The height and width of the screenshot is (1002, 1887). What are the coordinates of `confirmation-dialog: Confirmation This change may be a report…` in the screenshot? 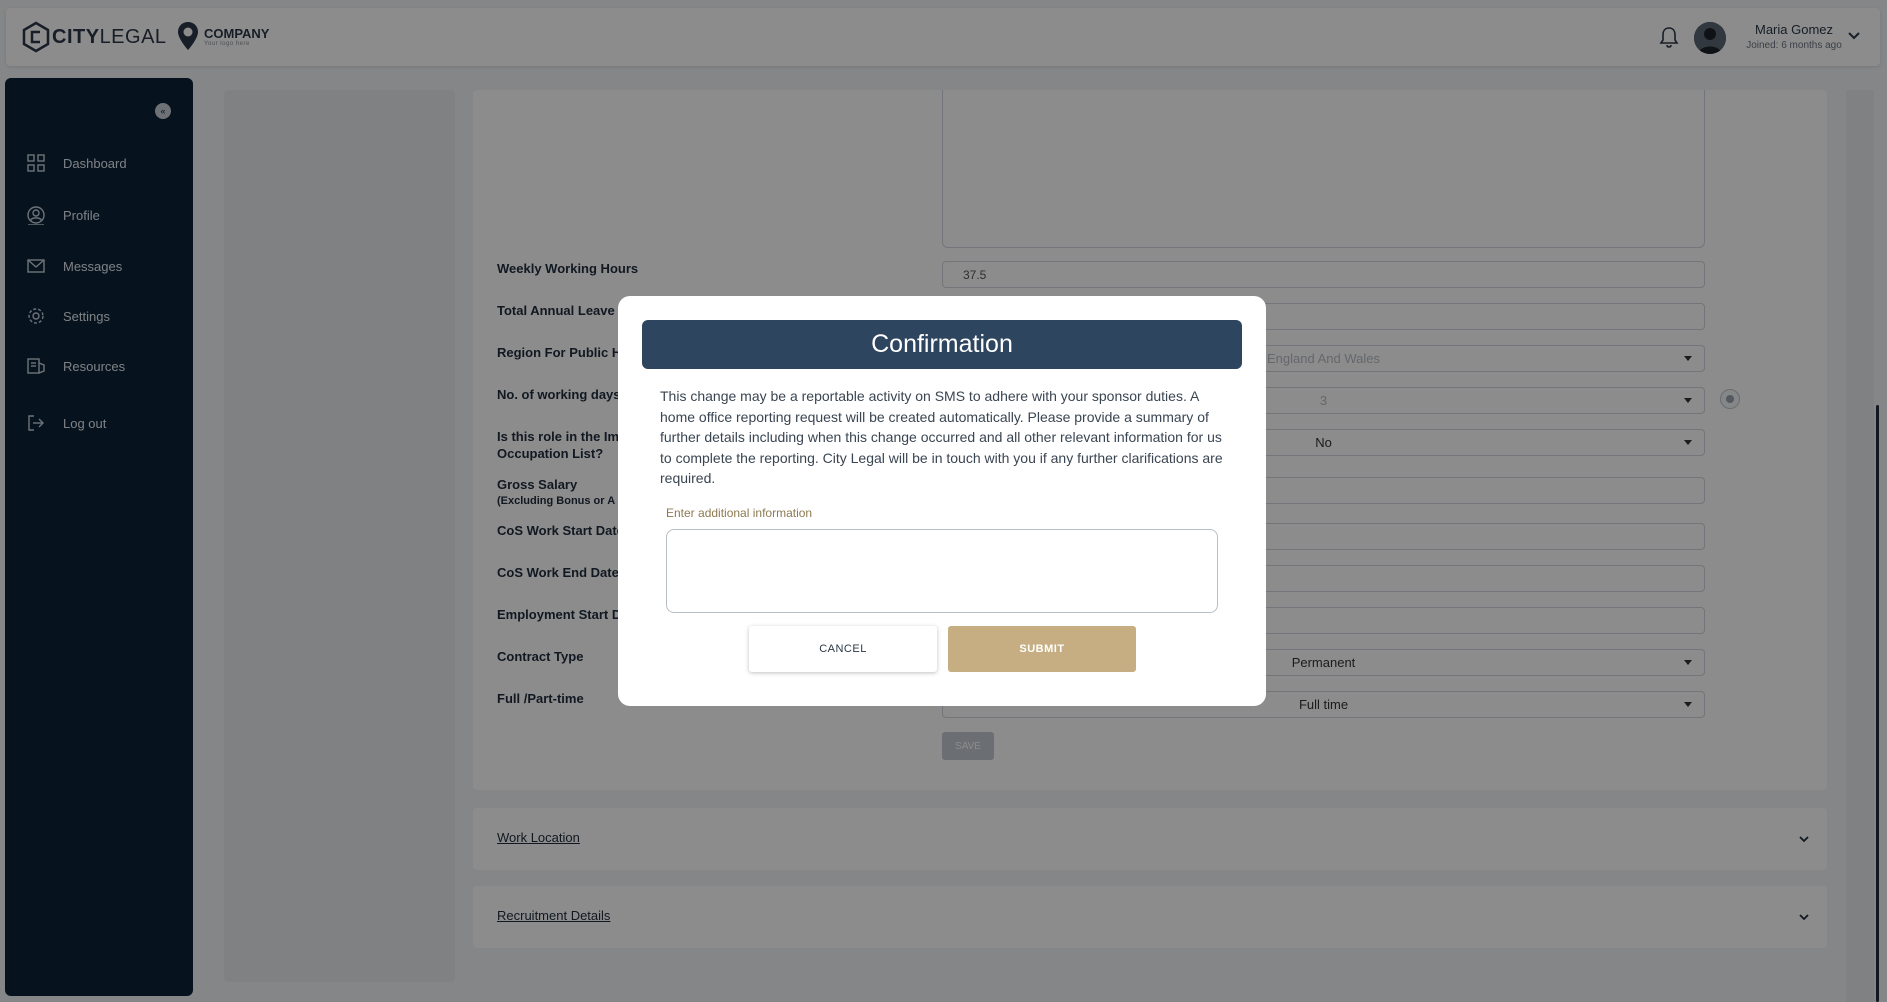 It's located at (942, 501).